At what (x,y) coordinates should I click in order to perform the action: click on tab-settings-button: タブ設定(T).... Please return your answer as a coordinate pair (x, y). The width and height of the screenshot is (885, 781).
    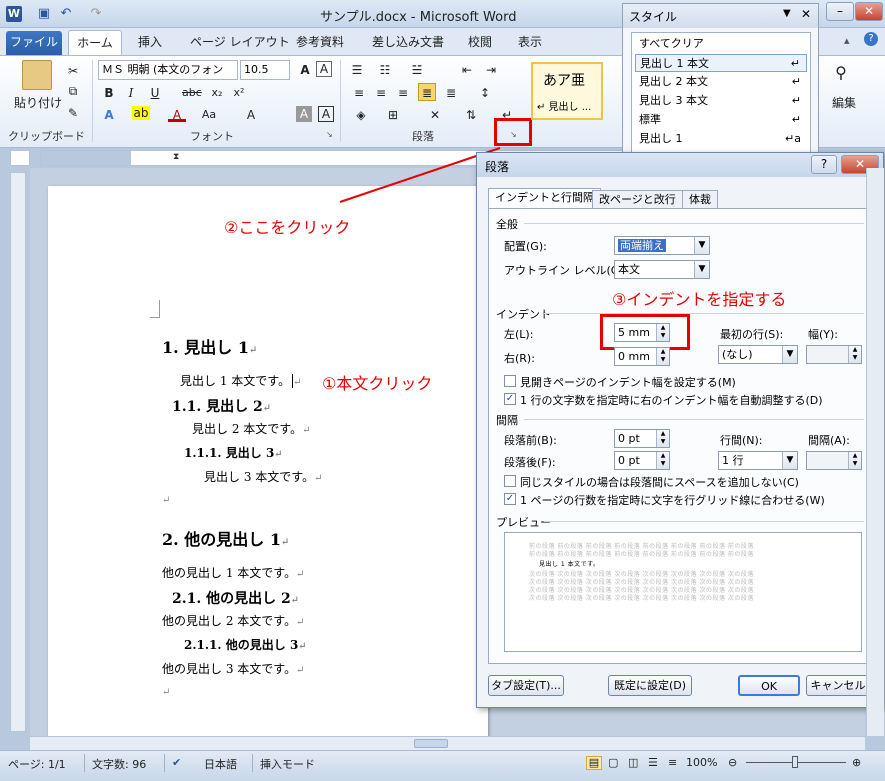
    Looking at the image, I should click on (526, 685).